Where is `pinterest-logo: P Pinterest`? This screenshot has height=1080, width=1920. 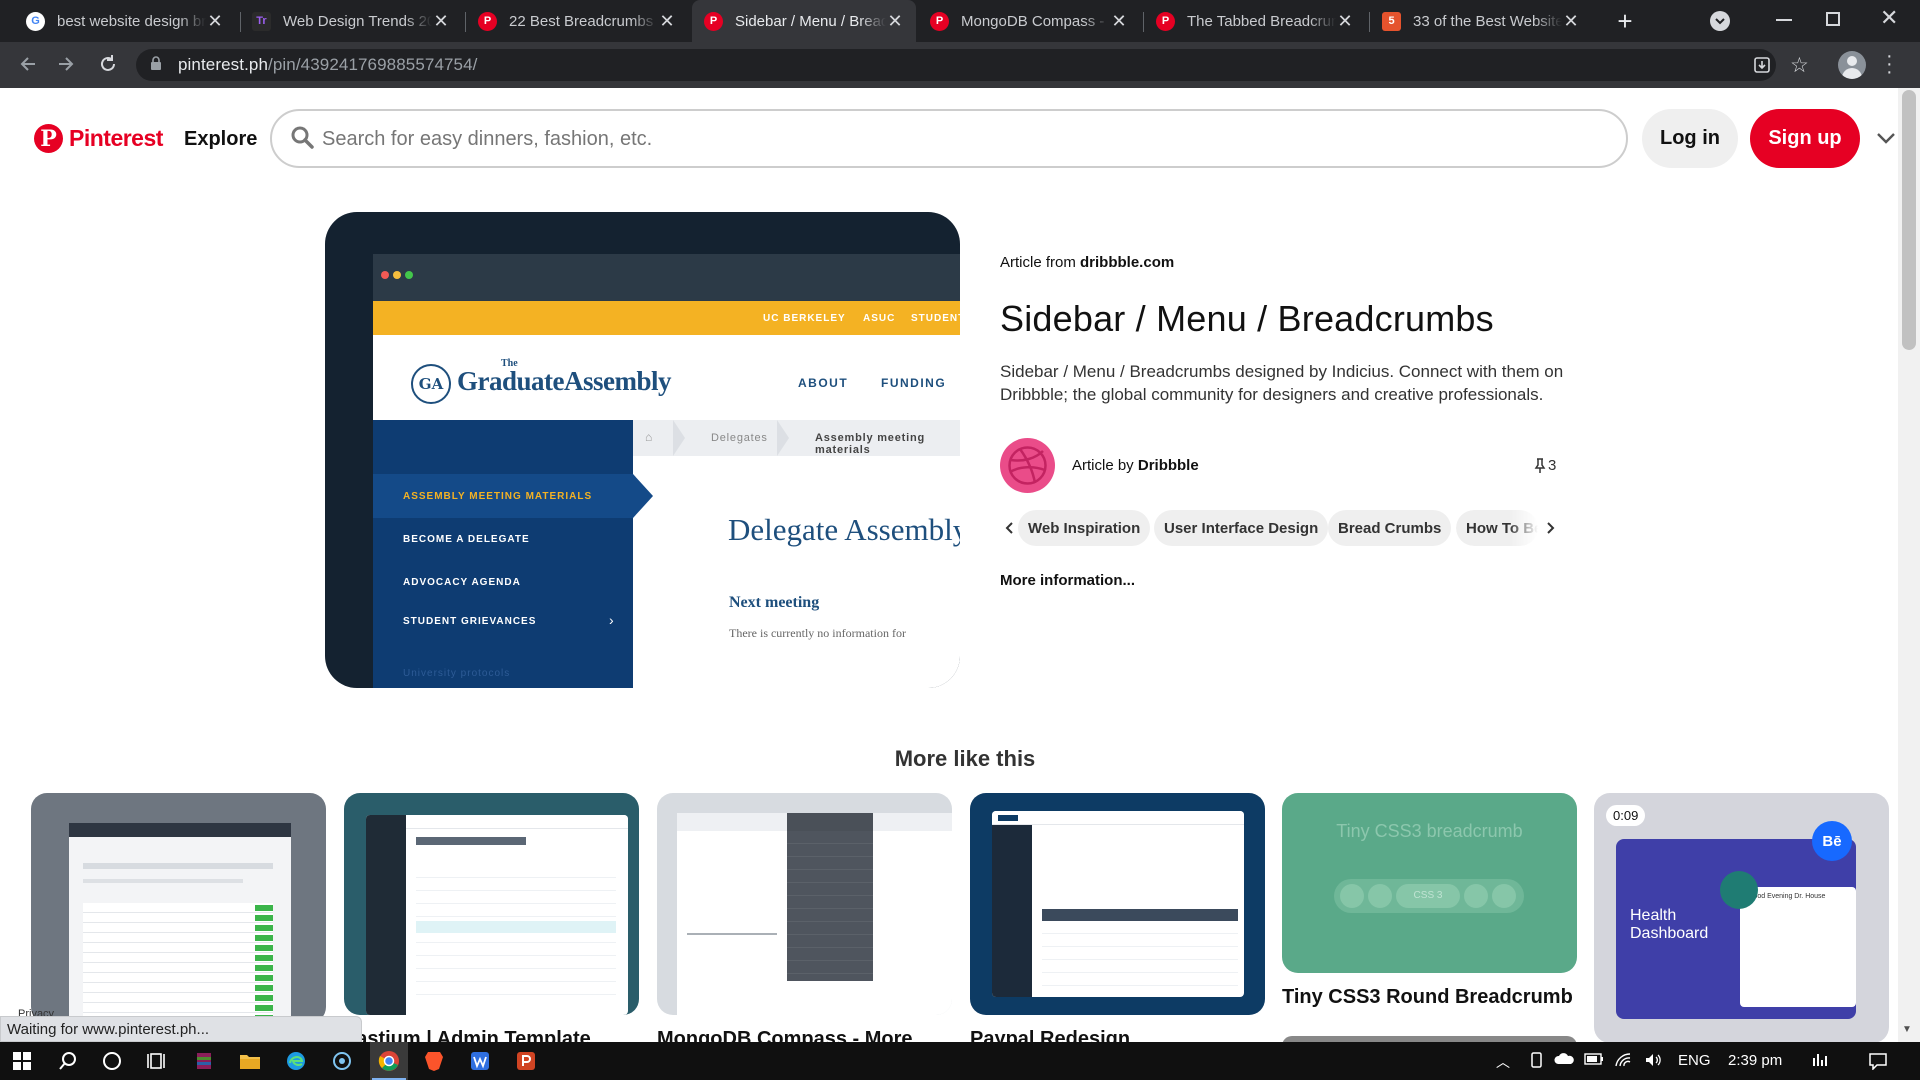 pinterest-logo: P Pinterest is located at coordinates (98, 138).